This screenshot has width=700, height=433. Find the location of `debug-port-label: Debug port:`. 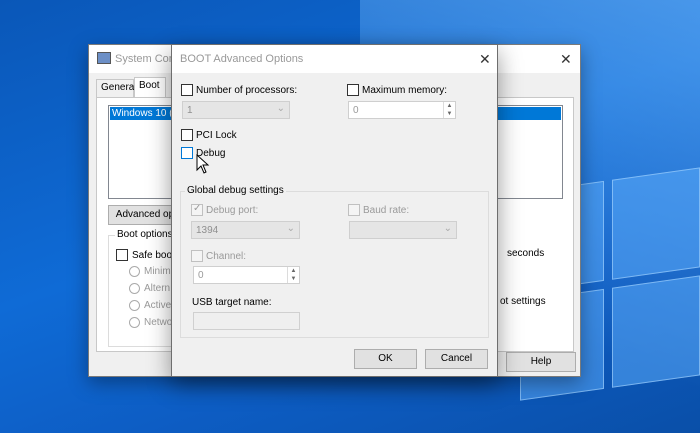

debug-port-label: Debug port: is located at coordinates (232, 210).